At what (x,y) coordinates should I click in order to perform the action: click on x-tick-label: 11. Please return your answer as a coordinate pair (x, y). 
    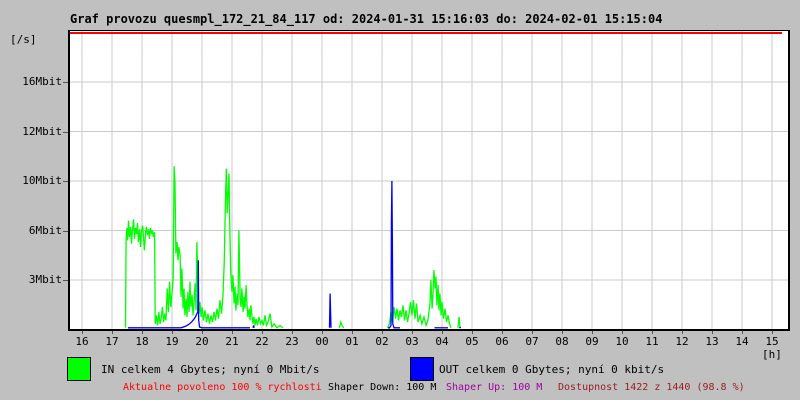
    Looking at the image, I should click on (652, 341).